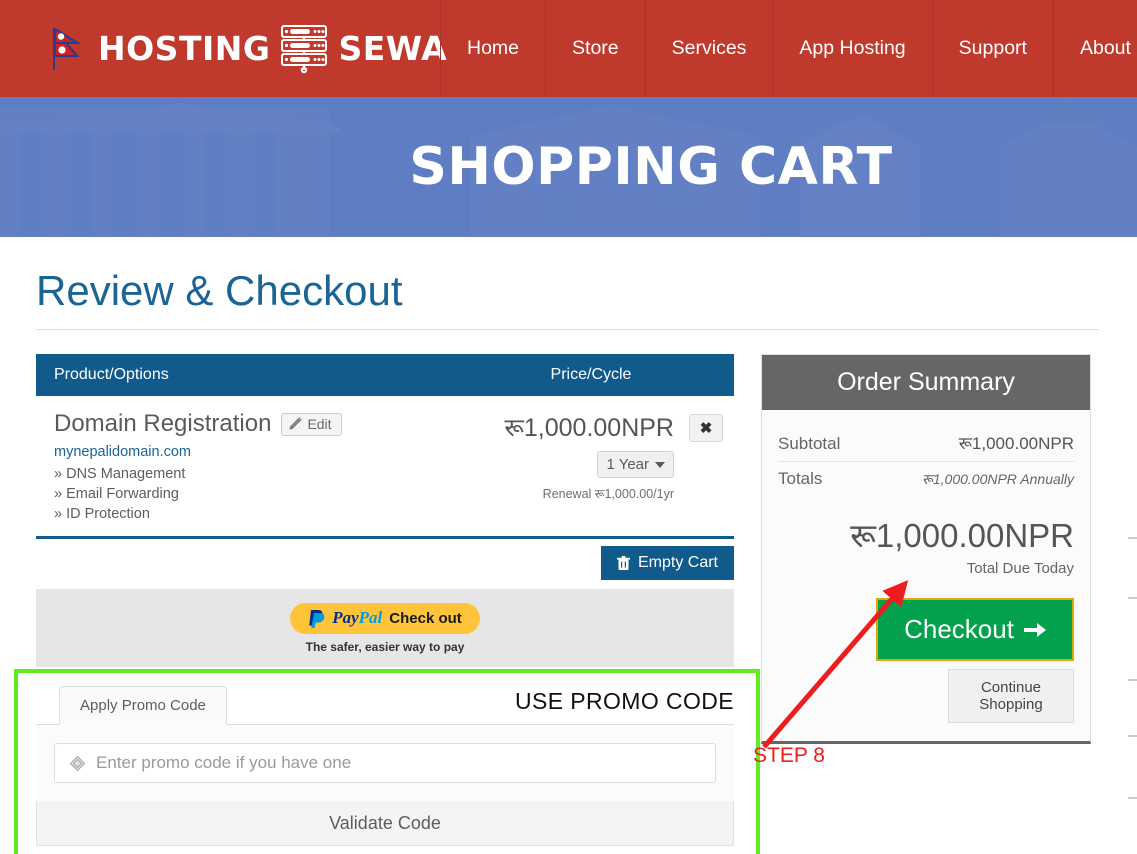 Image resolution: width=1137 pixels, height=854 pixels. What do you see at coordinates (111, 374) in the screenshot?
I see `column-header-product: Product/Options` at bounding box center [111, 374].